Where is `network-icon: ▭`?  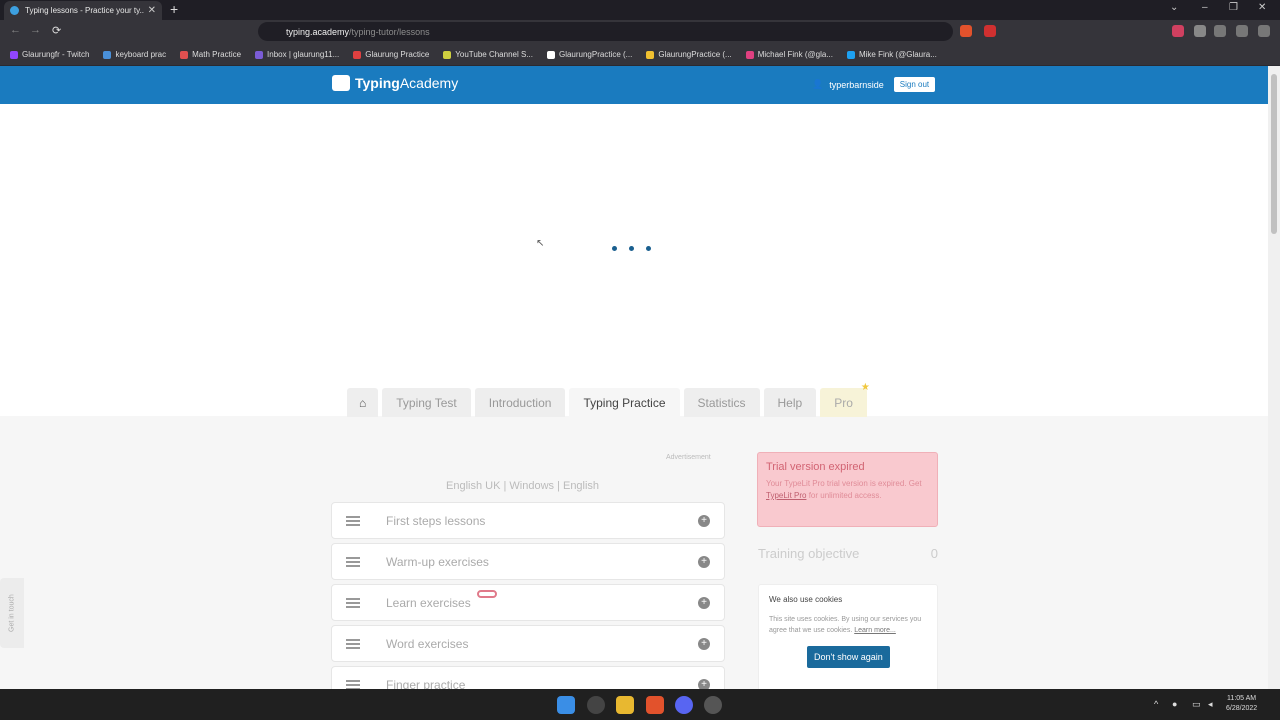
network-icon: ▭ is located at coordinates (1196, 704).